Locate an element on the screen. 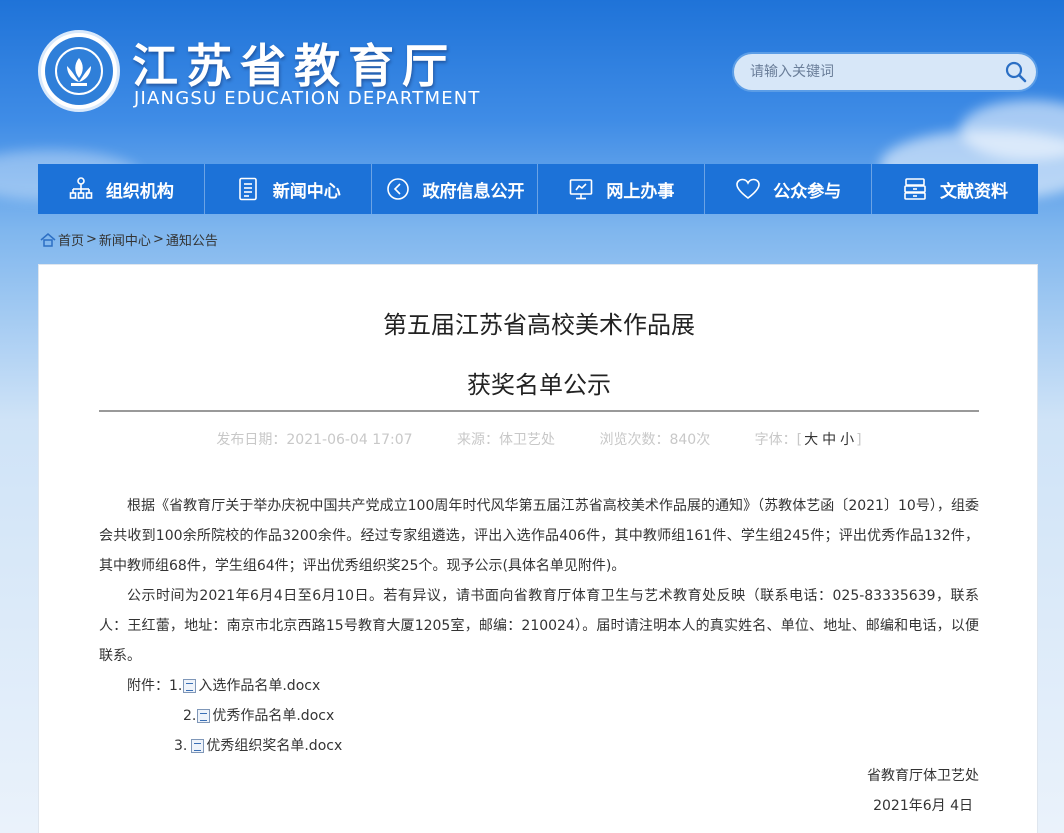 The width and height of the screenshot is (1064, 833). font-small-button: 小 is located at coordinates (847, 440).